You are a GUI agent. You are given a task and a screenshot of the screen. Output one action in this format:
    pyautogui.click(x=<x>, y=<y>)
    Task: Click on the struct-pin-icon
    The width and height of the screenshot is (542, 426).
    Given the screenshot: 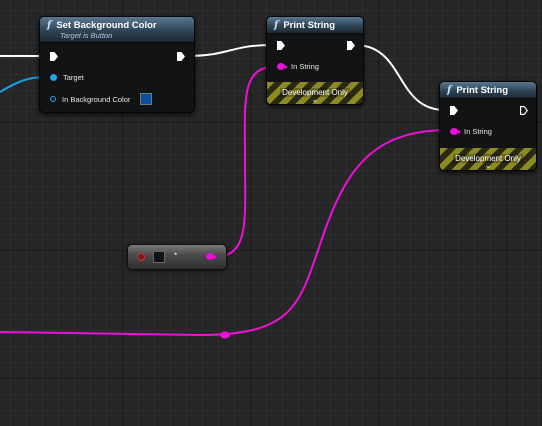 What is the action you would take?
    pyautogui.click(x=53, y=99)
    